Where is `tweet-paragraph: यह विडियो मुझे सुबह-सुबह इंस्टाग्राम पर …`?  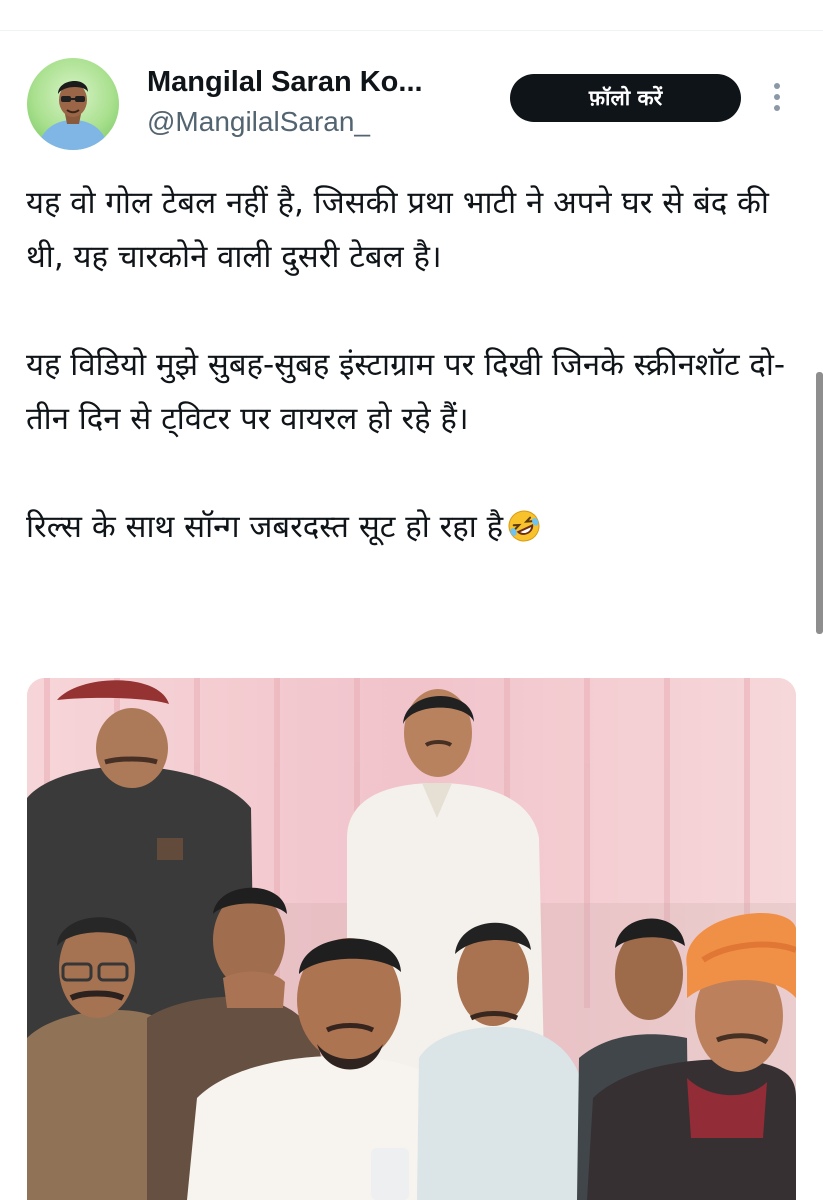
tweet-paragraph: यह विडियो मुझे सुबह-सुबह इंस्टाग्राम पर … is located at coordinates (406, 392).